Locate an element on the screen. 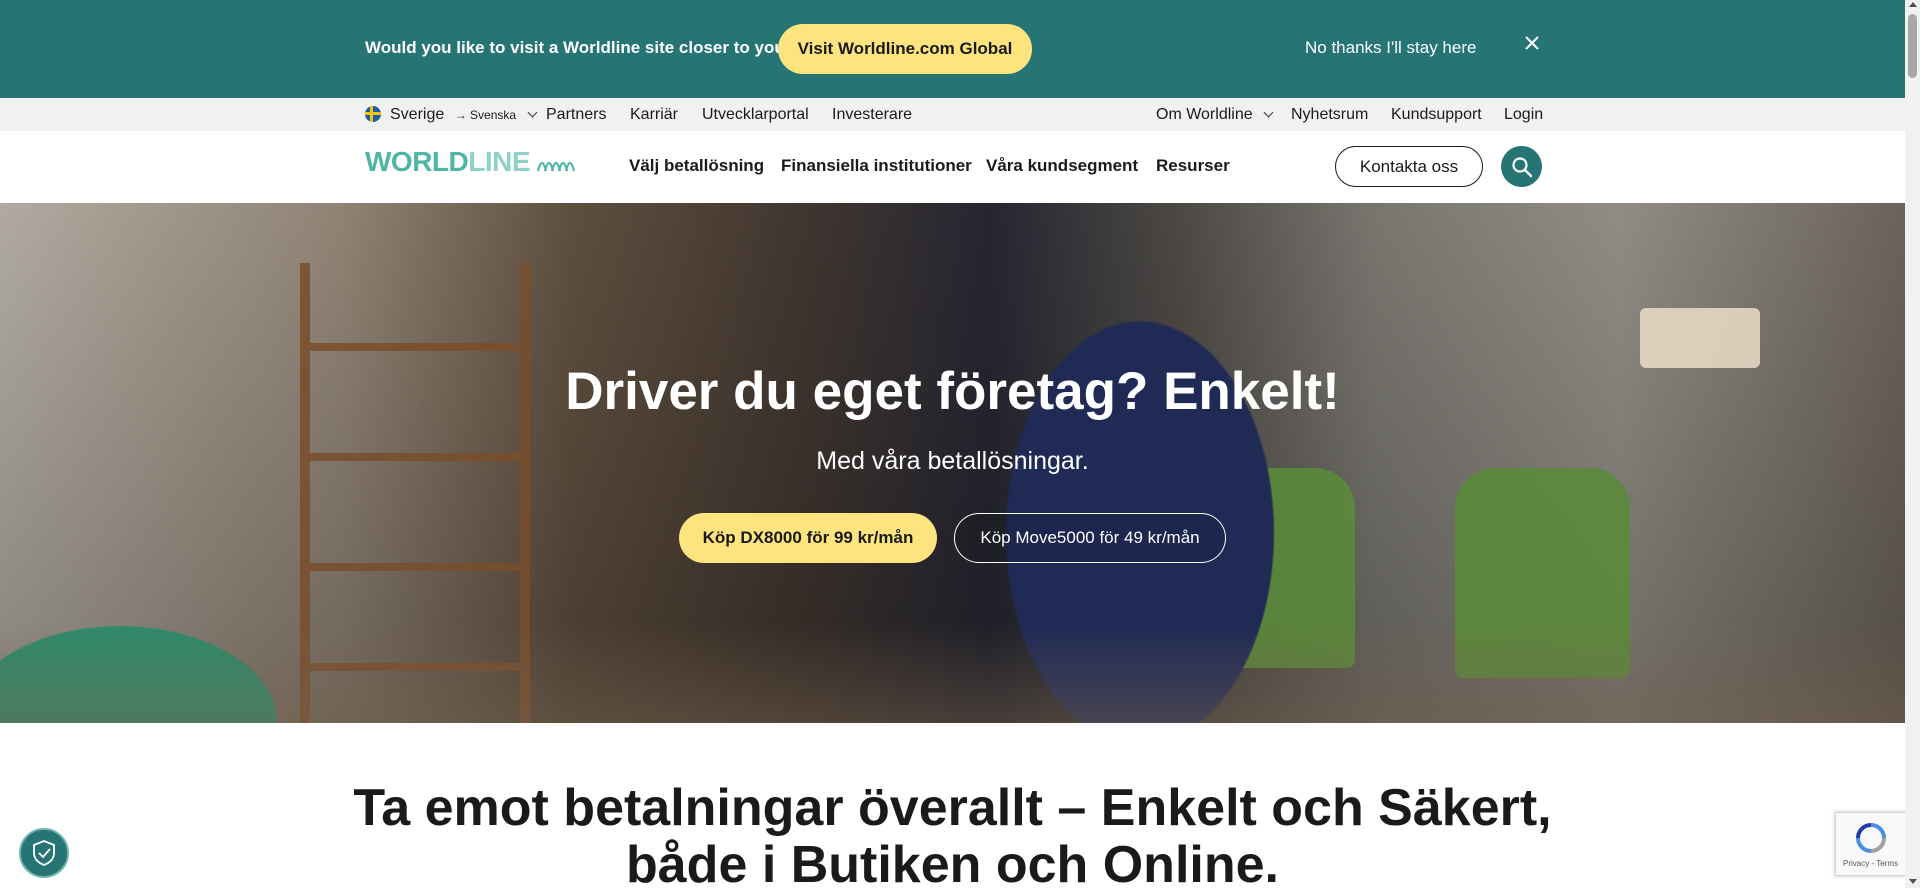 This screenshot has width=1920, height=888. util-link-om-worldline: Om Worldline is located at coordinates (1215, 115).